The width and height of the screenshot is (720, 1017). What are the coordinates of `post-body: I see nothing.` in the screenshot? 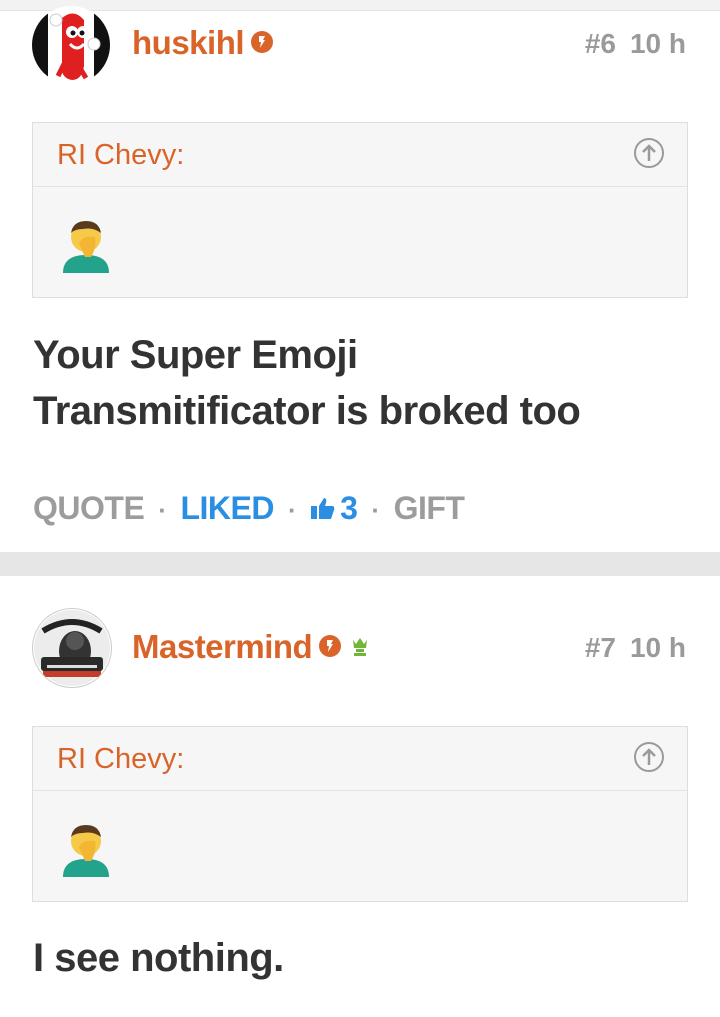 It's located at (158, 958).